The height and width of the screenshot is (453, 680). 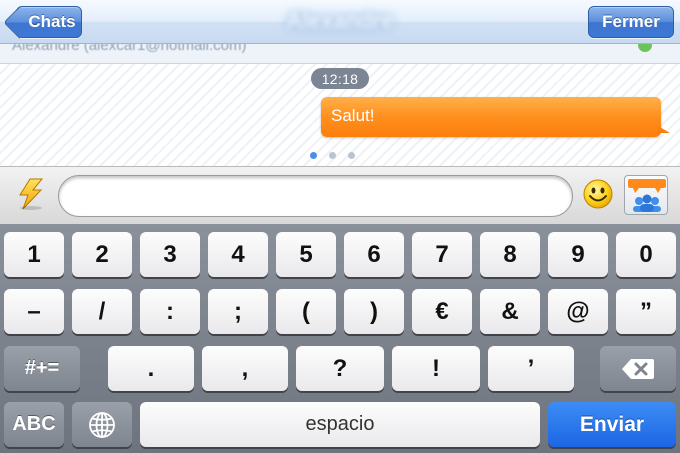 What do you see at coordinates (598, 194) in the screenshot?
I see `smiley-icon` at bounding box center [598, 194].